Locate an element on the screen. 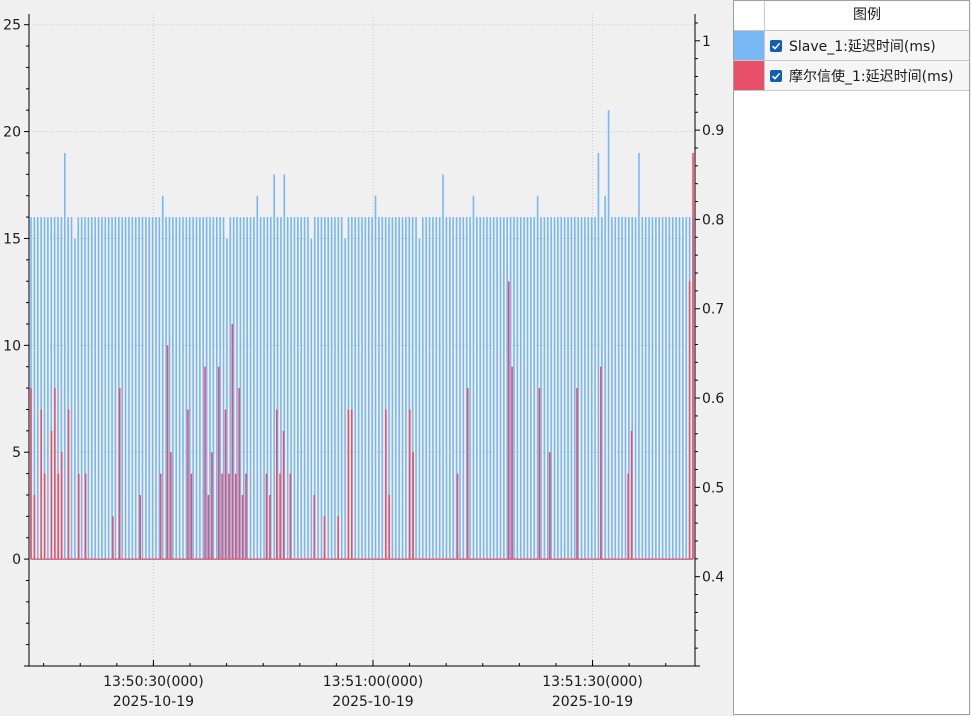 Image resolution: width=971 pixels, height=716 pixels. y-left-tick-label: 15 is located at coordinates (12, 239).